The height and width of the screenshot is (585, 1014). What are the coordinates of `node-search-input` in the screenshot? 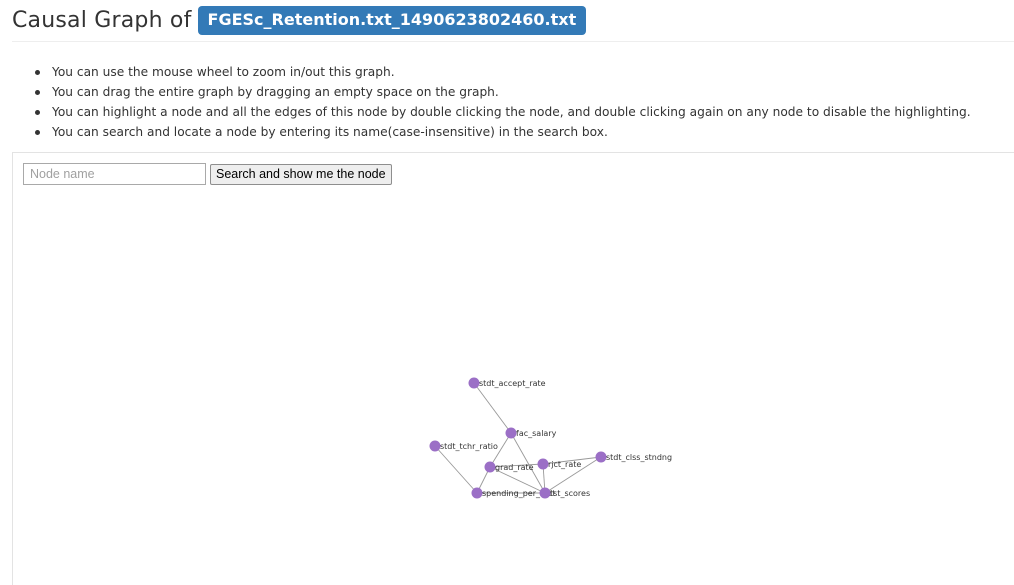 It's located at (114, 174).